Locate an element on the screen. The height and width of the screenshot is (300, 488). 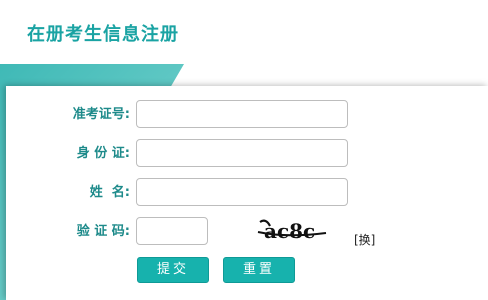
submit-button: 提交 is located at coordinates (173, 270).